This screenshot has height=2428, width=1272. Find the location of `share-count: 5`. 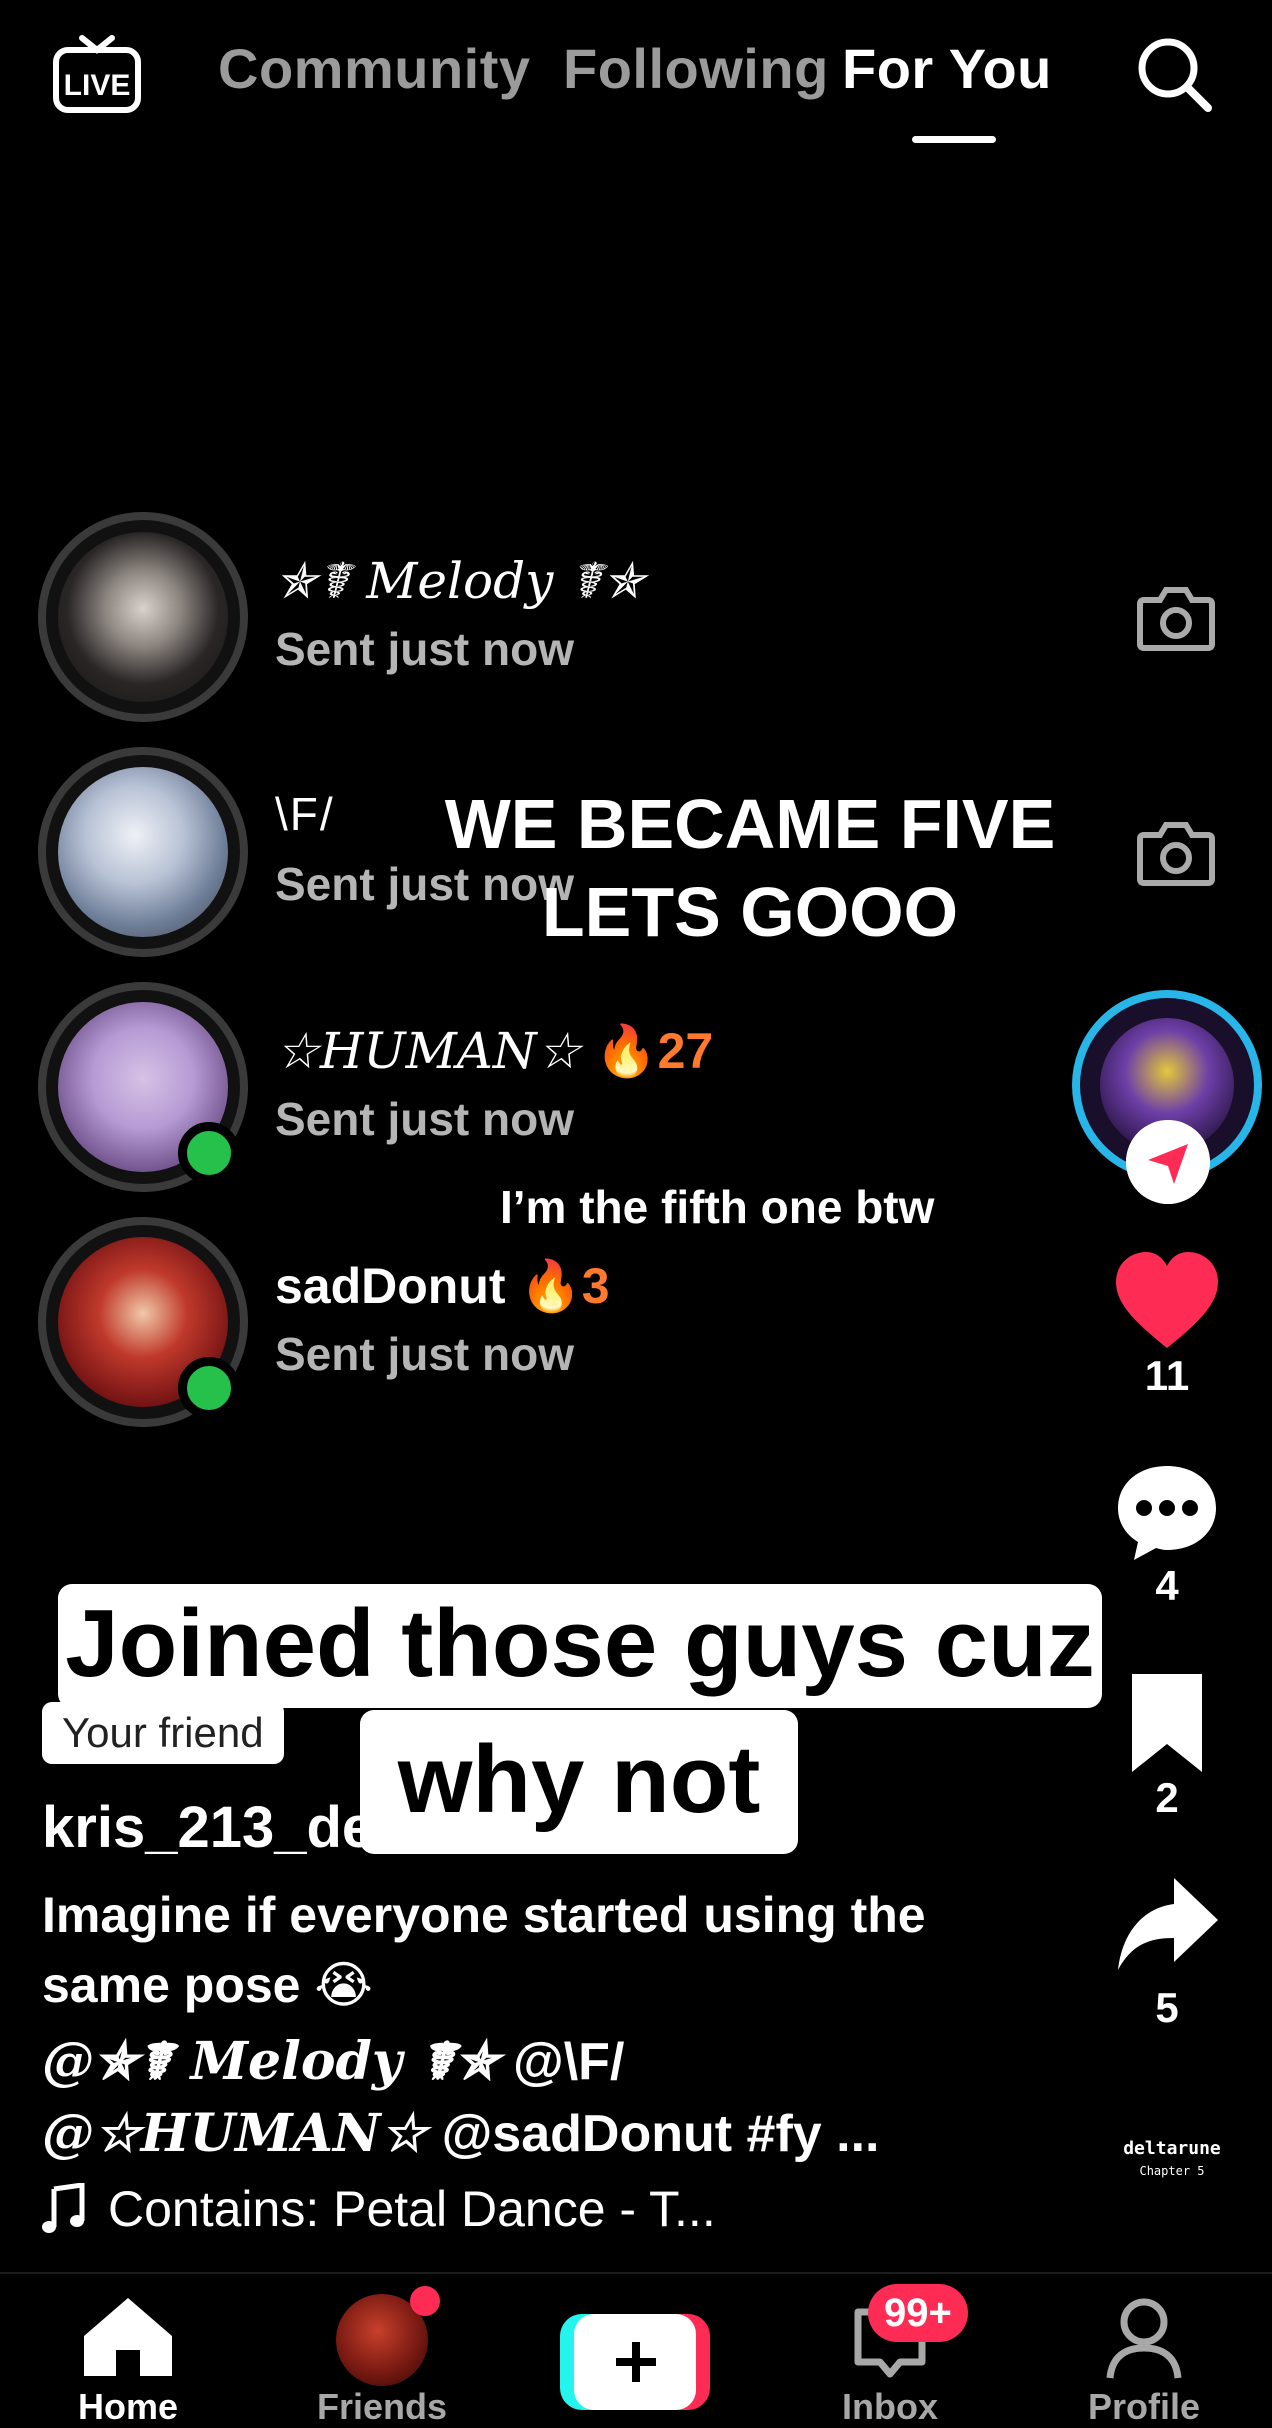

share-count: 5 is located at coordinates (1167, 2007).